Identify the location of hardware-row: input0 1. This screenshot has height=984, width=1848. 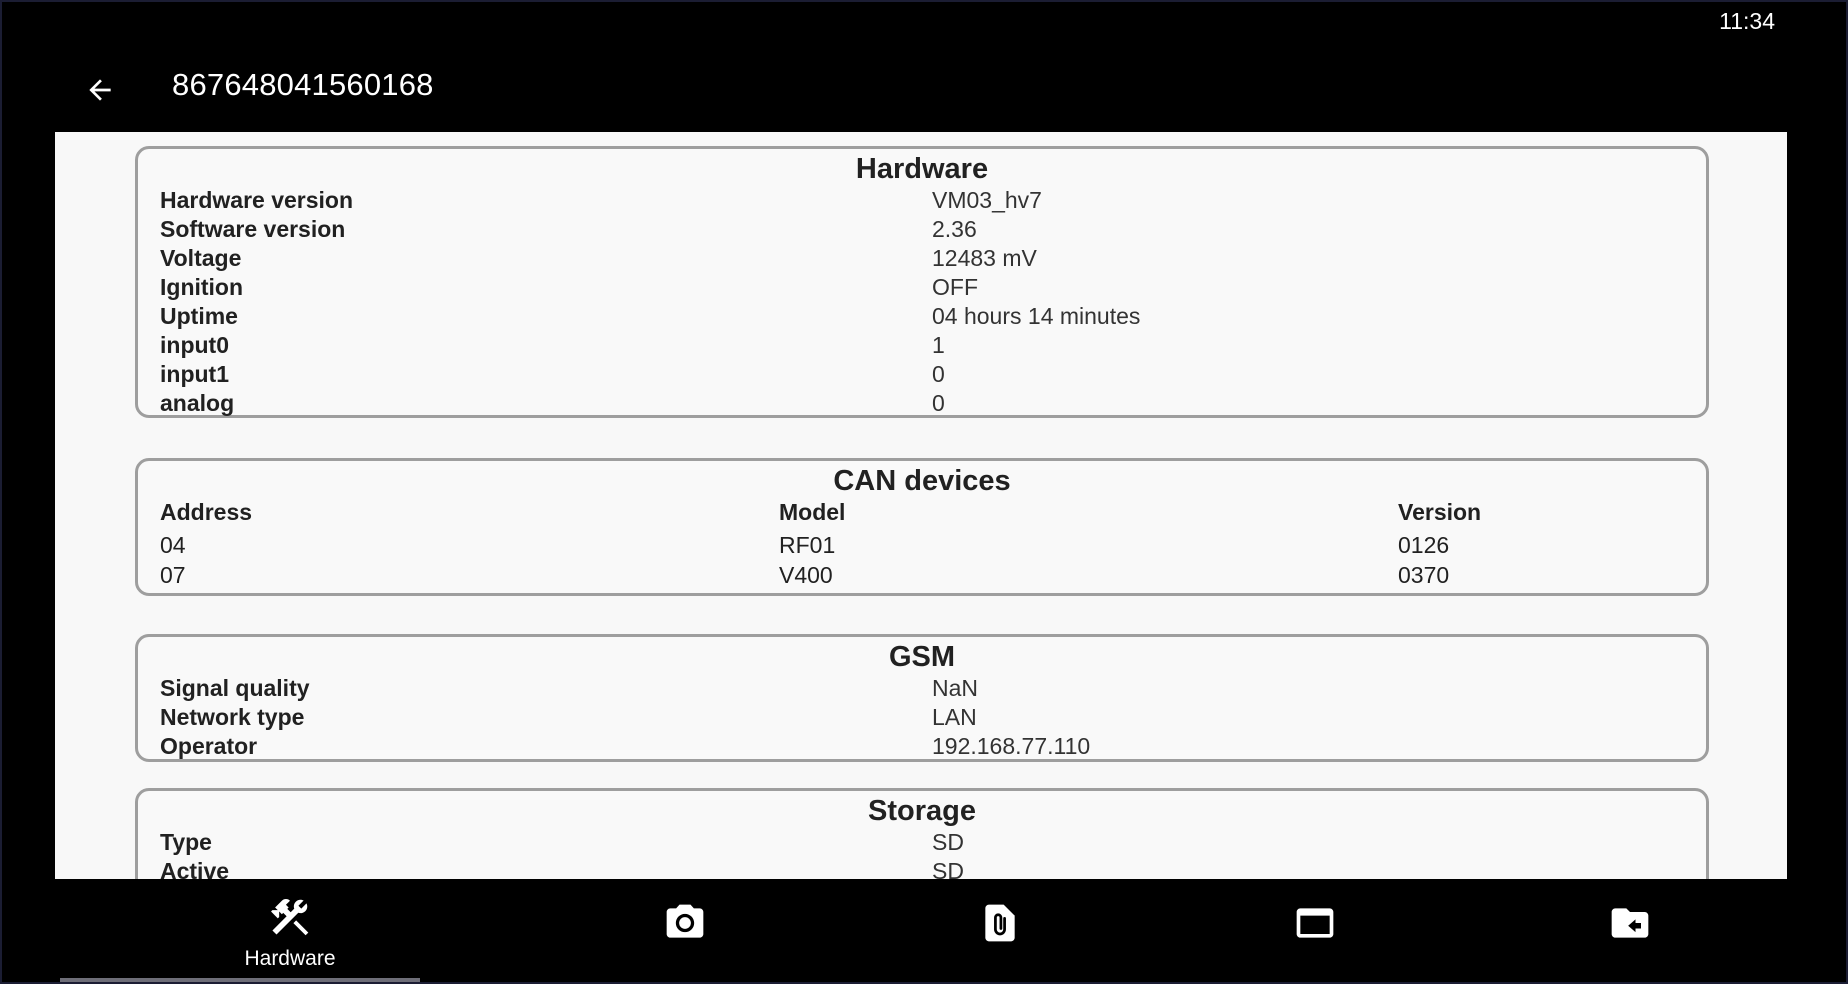
(920, 346).